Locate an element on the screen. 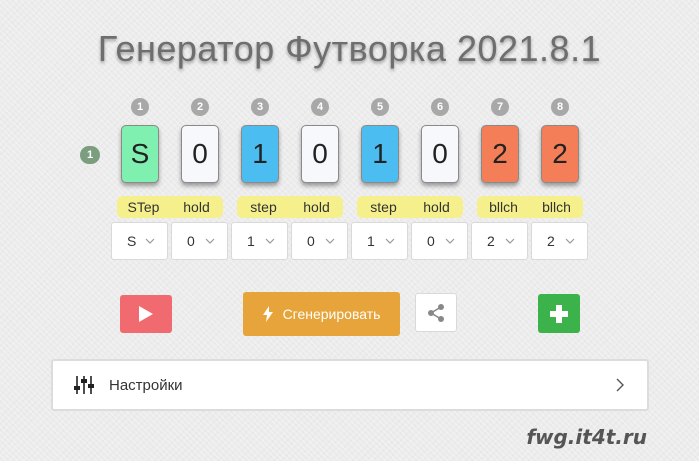 The height and width of the screenshot is (461, 699). step-select-5: 1 is located at coordinates (379, 241).